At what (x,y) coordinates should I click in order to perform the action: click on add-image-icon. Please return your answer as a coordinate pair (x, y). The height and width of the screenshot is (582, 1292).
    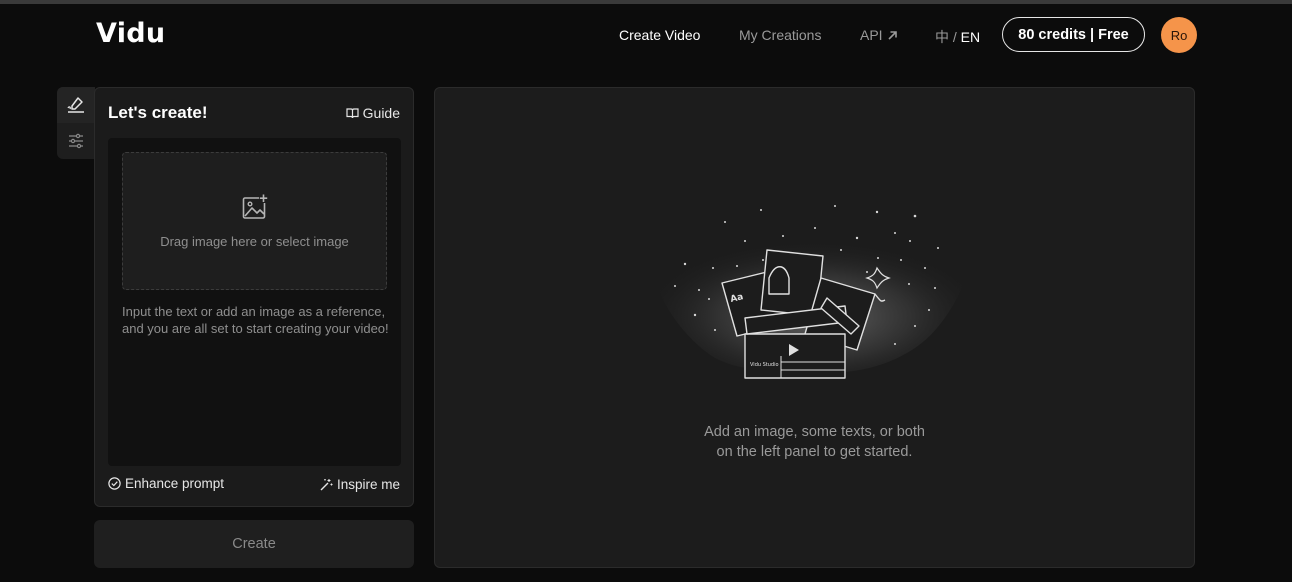
    Looking at the image, I should click on (255, 206).